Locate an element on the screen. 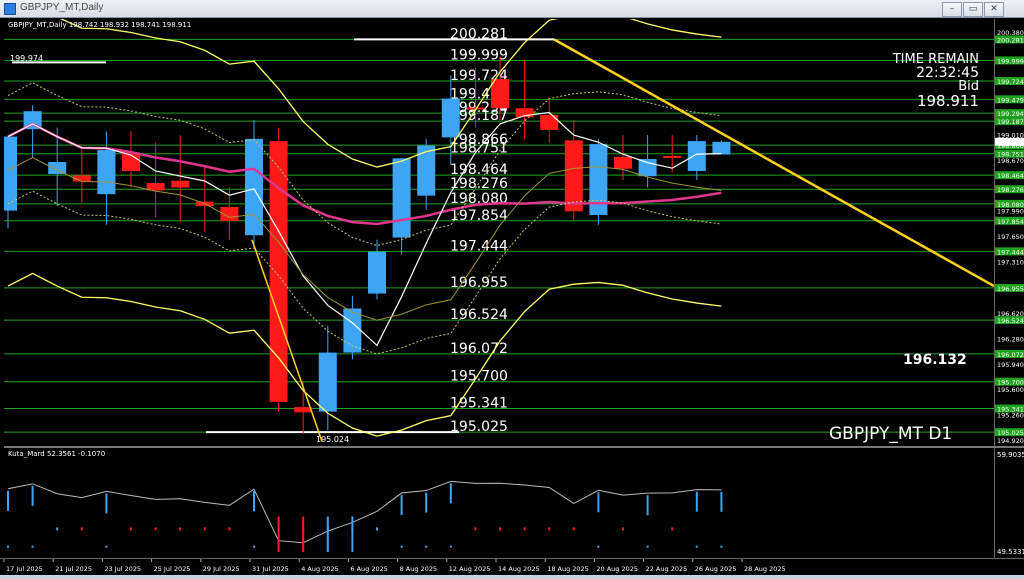 The height and width of the screenshot is (579, 1024). time-label: 28 Aug 2025 is located at coordinates (765, 569).